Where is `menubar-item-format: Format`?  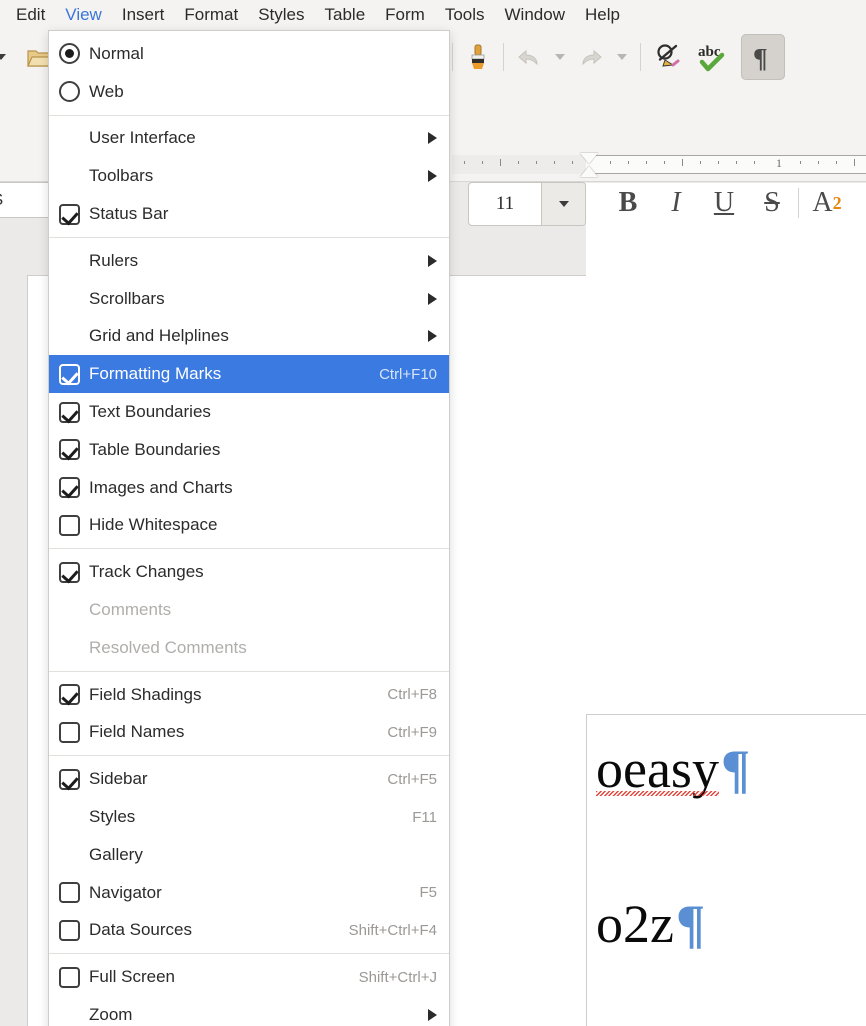 menubar-item-format: Format is located at coordinates (211, 15).